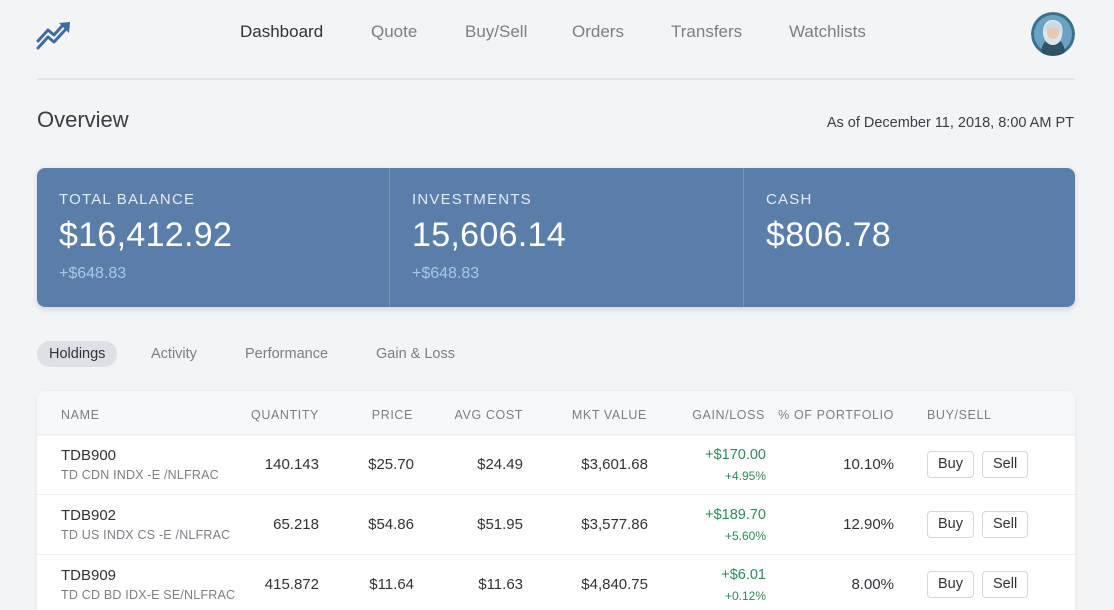 This screenshot has width=1114, height=610. What do you see at coordinates (567, 237) in the screenshot?
I see `investments-metric: INVESTMENTS 15,606.14 +$648.83` at bounding box center [567, 237].